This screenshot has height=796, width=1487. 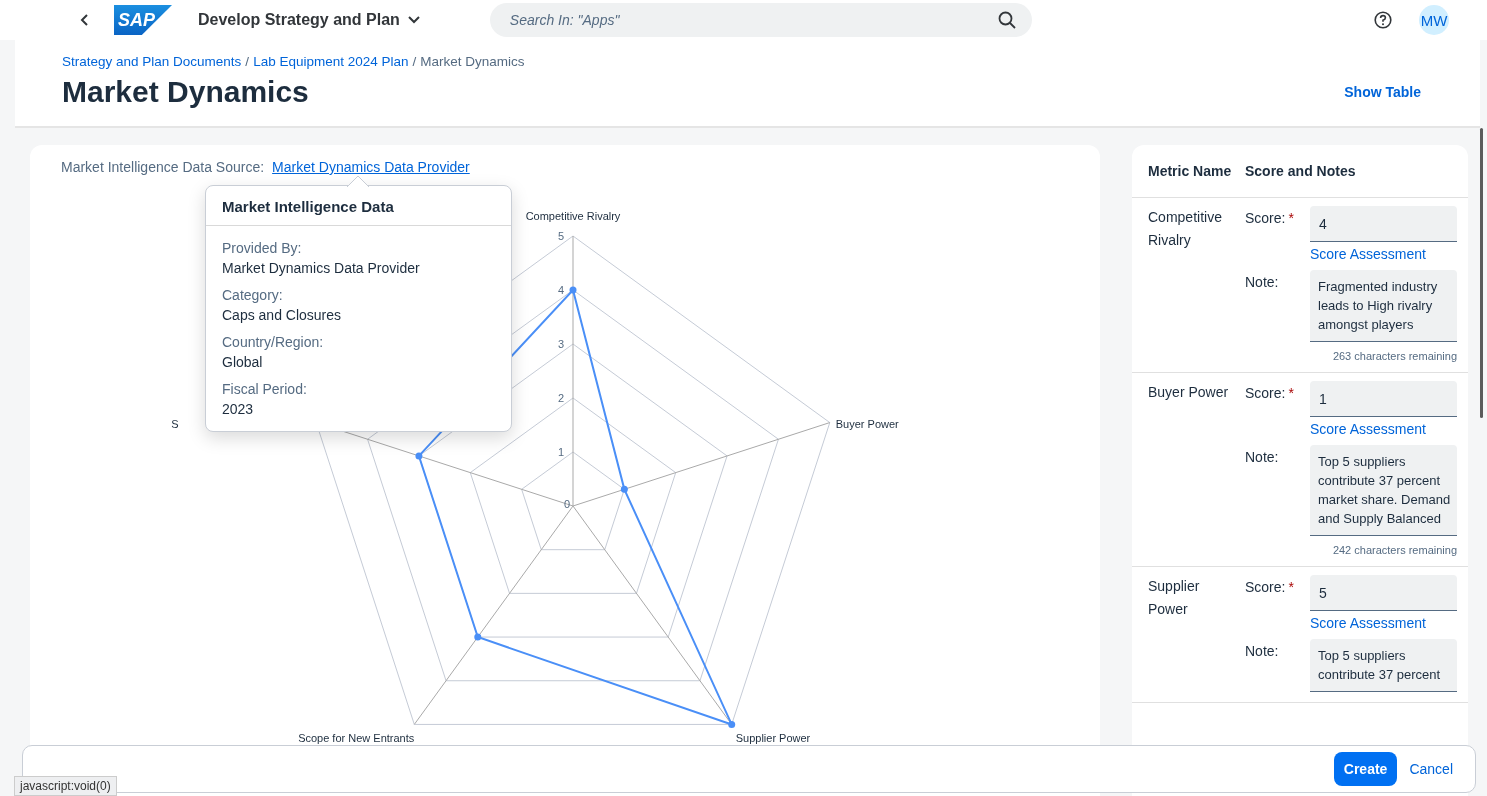 I want to click on axis-label: Supplier Power, so click(x=773, y=738).